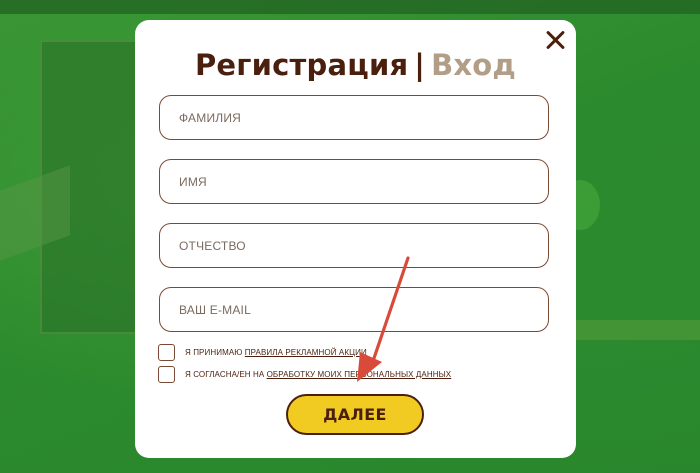 The image size is (700, 473). Describe the element at coordinates (301, 65) in the screenshot. I see `tab-register: Регистрация` at that location.